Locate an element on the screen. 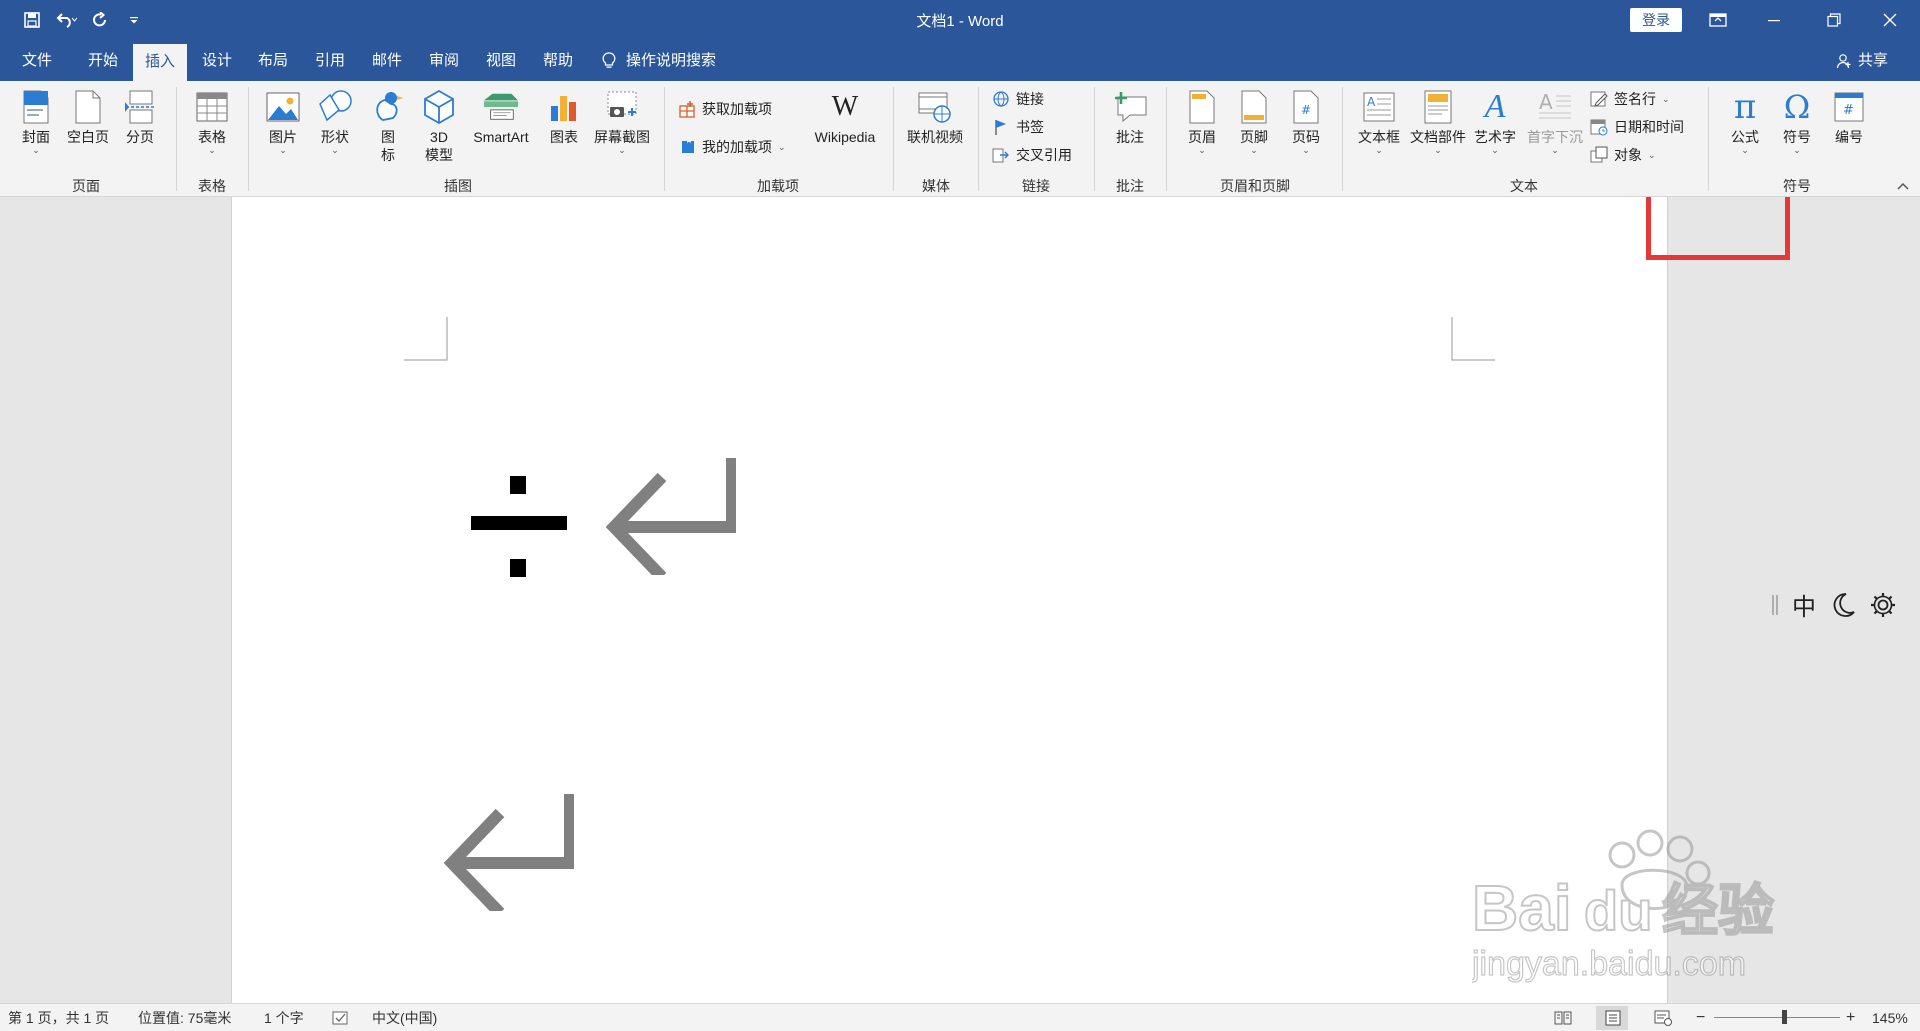 Image resolution: width=1920 pixels, height=1031 pixels. tab-file: 文件 is located at coordinates (37, 60).